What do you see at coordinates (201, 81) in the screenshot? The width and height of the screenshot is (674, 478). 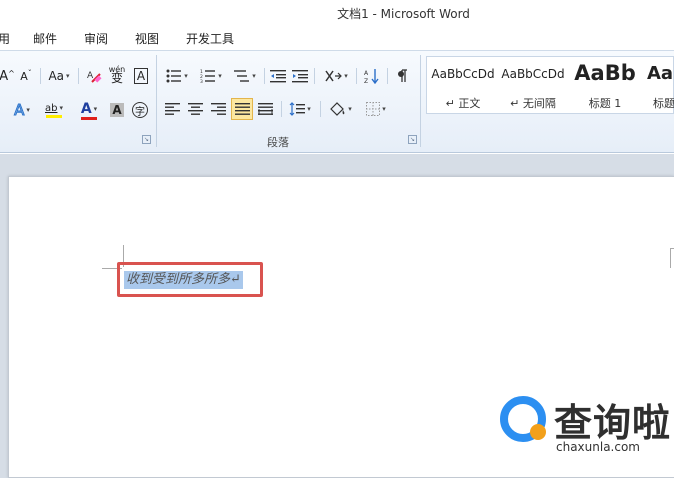 I see `svg-text: 3` at bounding box center [201, 81].